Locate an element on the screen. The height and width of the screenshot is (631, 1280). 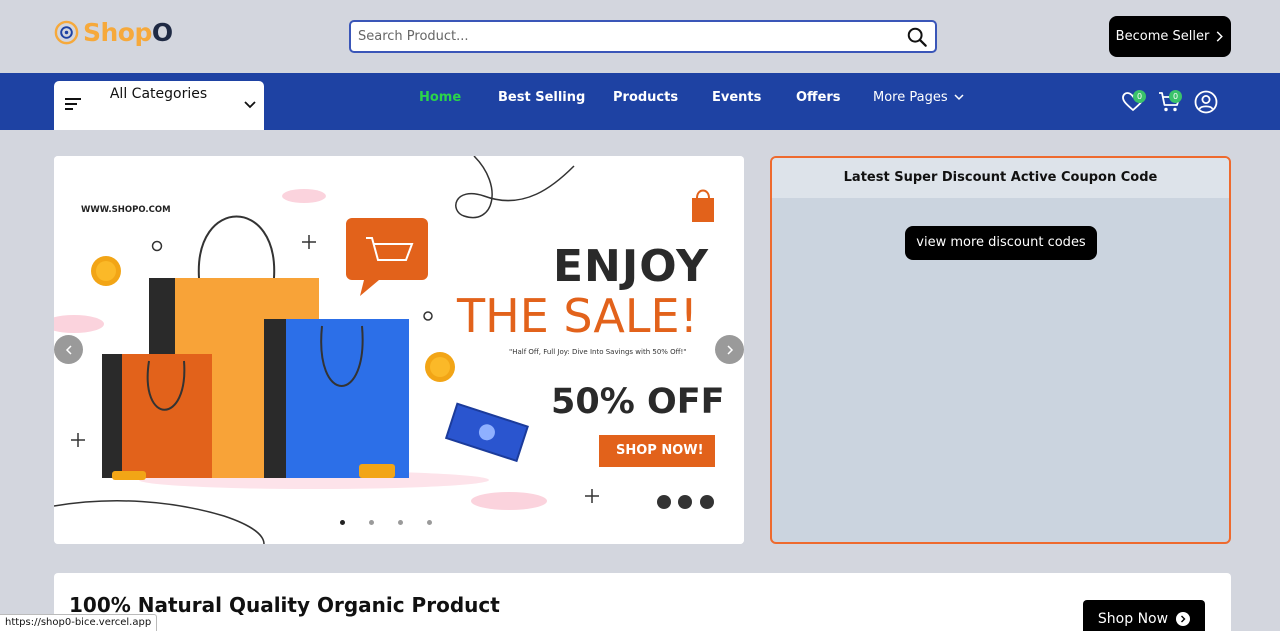
wishlist-count-badge: 0 is located at coordinates (1139, 96).